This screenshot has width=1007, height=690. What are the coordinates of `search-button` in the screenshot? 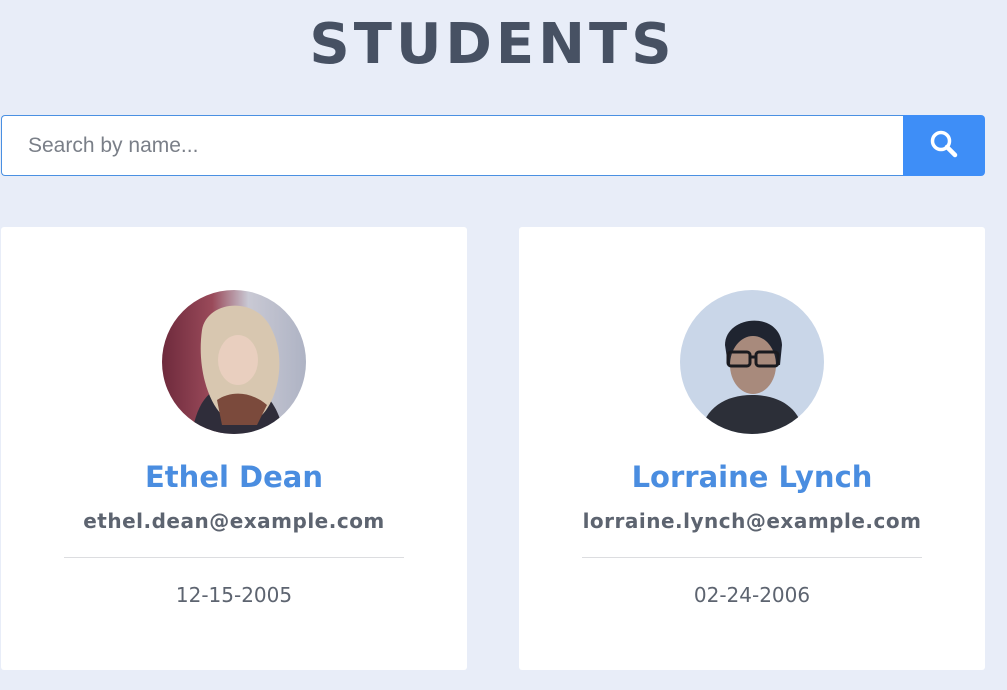 It's located at (944, 145).